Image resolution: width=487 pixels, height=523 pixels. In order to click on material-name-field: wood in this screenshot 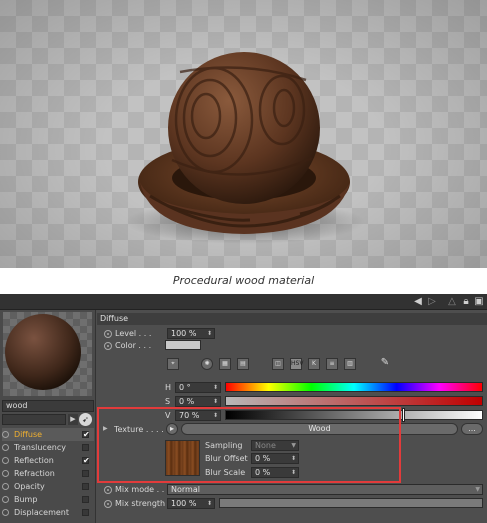, I will do `click(48, 406)`.